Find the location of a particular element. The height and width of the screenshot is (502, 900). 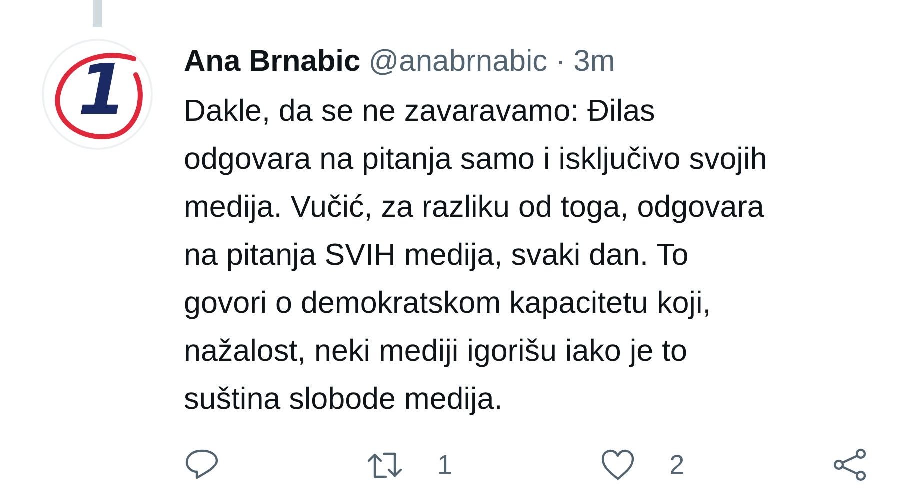

like-button: 2 is located at coordinates (642, 465).